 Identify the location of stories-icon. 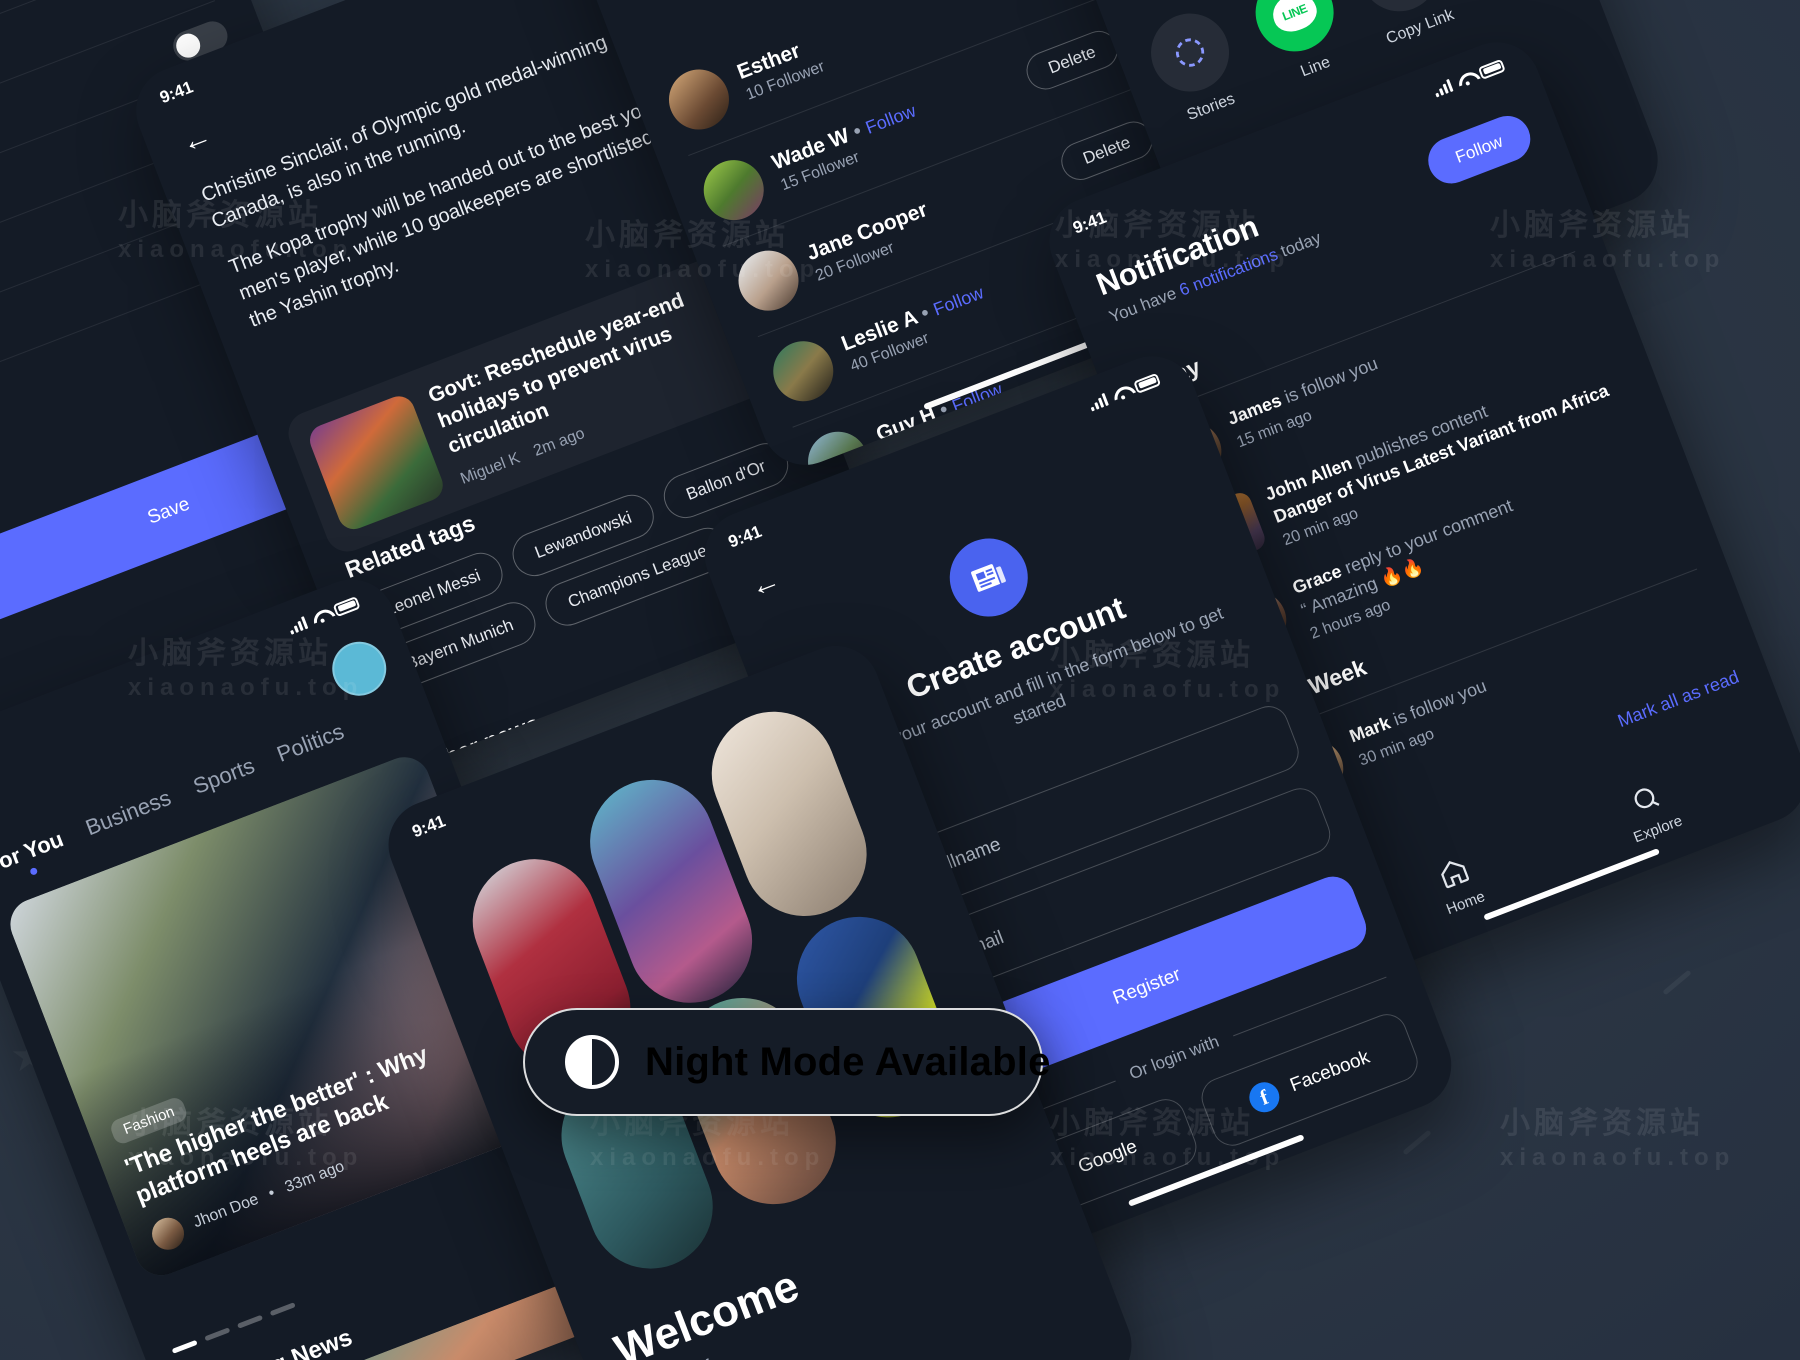
(1190, 52).